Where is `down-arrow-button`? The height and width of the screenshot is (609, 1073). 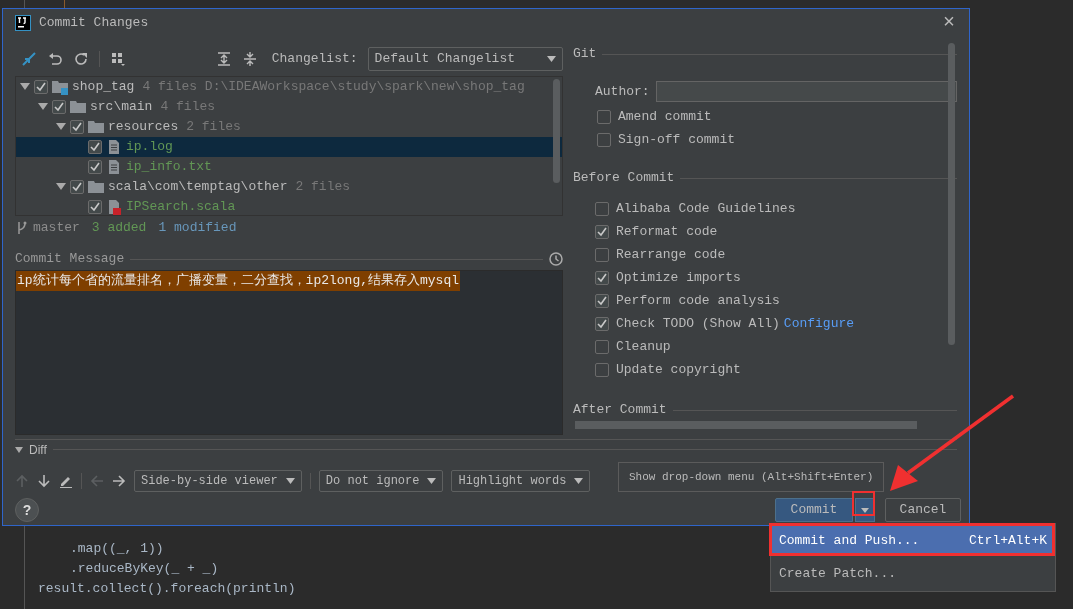
down-arrow-button is located at coordinates (44, 481).